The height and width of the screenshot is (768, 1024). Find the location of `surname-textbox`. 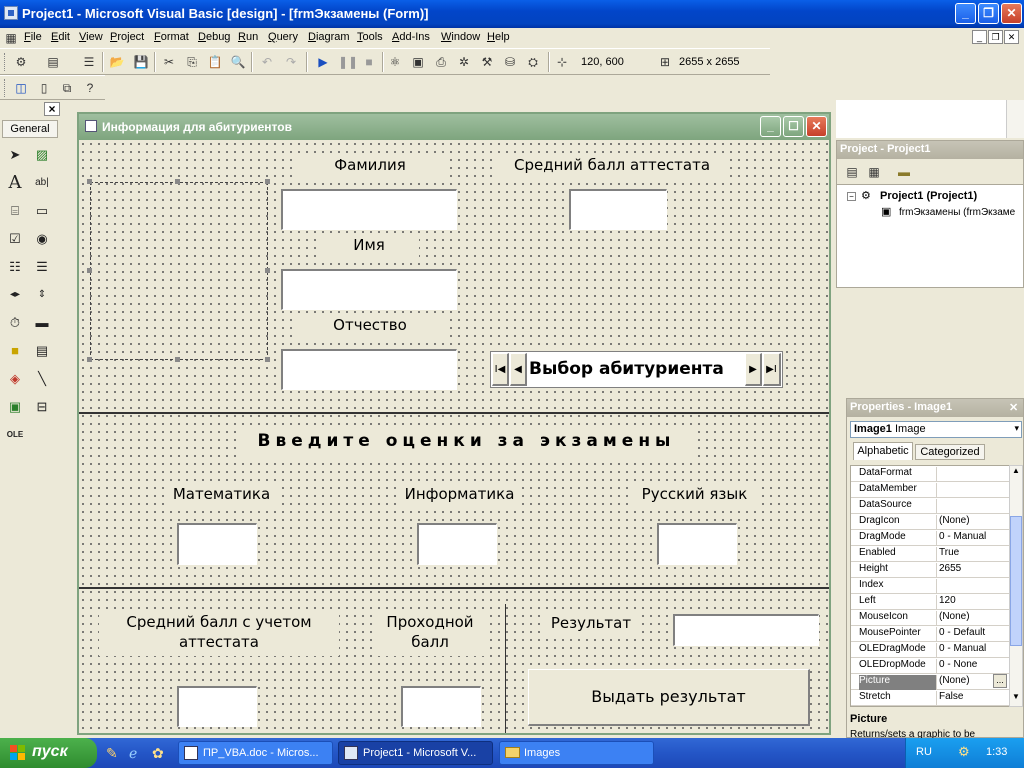

surname-textbox is located at coordinates (369, 209).